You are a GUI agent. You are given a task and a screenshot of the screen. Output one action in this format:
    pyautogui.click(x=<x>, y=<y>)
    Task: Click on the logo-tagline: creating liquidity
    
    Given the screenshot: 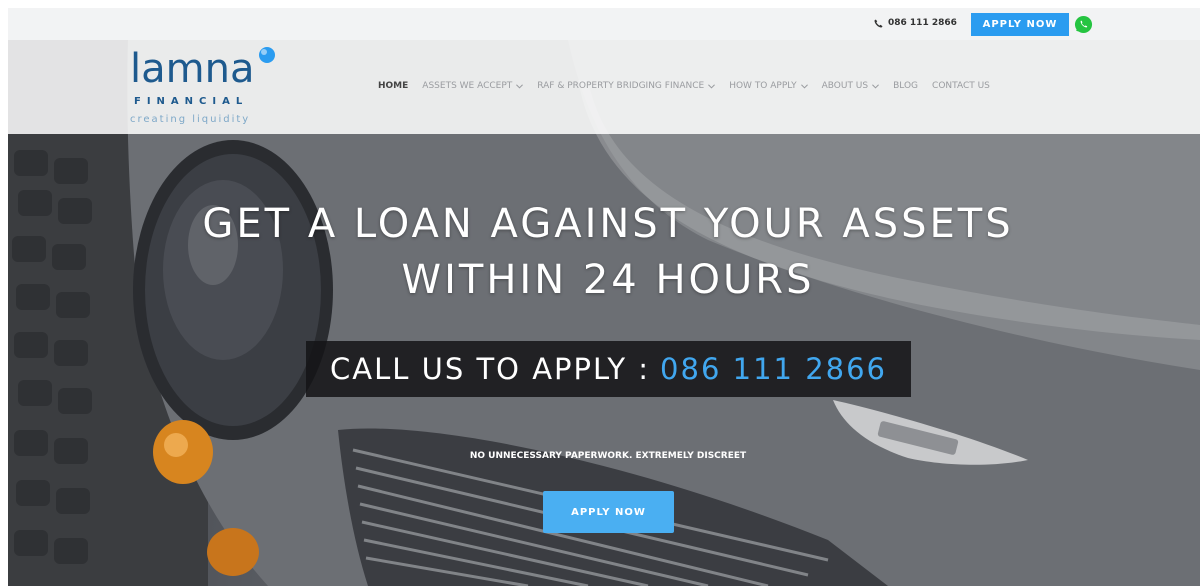 What is the action you would take?
    pyautogui.click(x=190, y=119)
    